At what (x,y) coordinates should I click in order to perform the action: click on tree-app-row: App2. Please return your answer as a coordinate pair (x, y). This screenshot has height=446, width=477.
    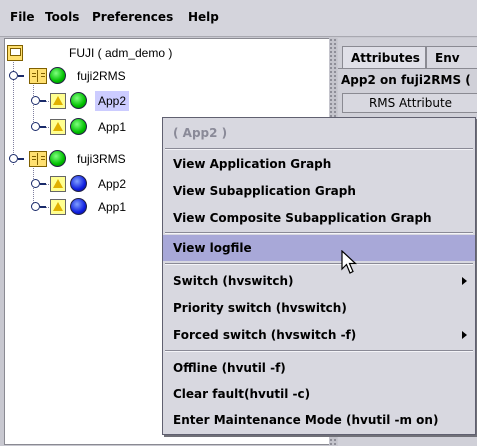
    Looking at the image, I should click on (105, 101).